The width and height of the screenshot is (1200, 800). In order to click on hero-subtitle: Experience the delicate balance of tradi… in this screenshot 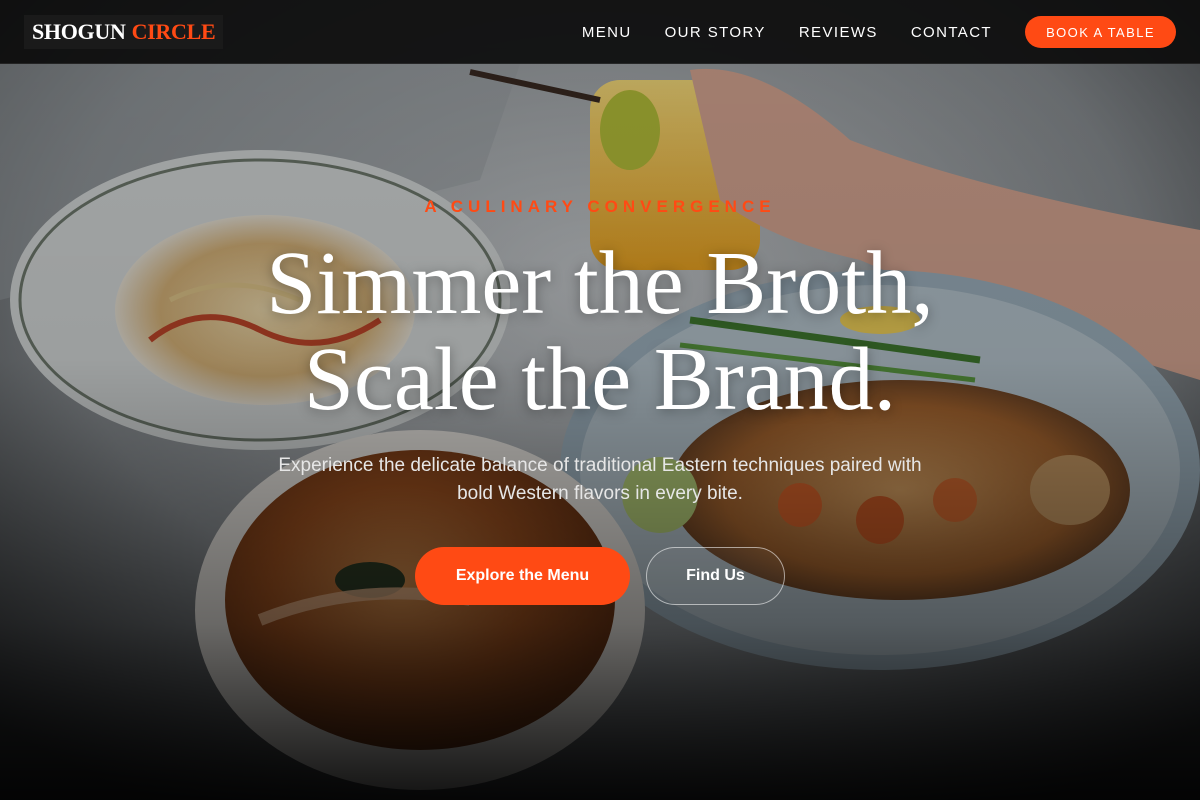, I will do `click(600, 479)`.